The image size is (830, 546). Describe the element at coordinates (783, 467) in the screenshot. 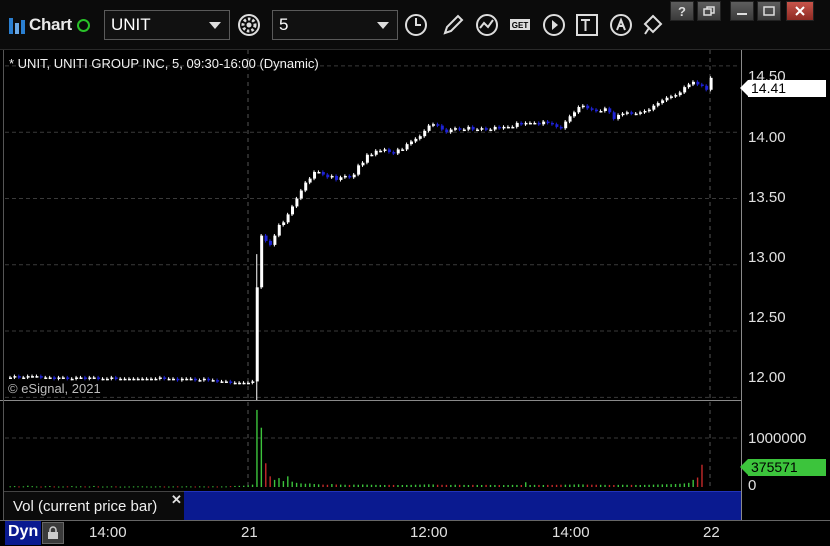

I see `last-volume-marker: 375571` at that location.